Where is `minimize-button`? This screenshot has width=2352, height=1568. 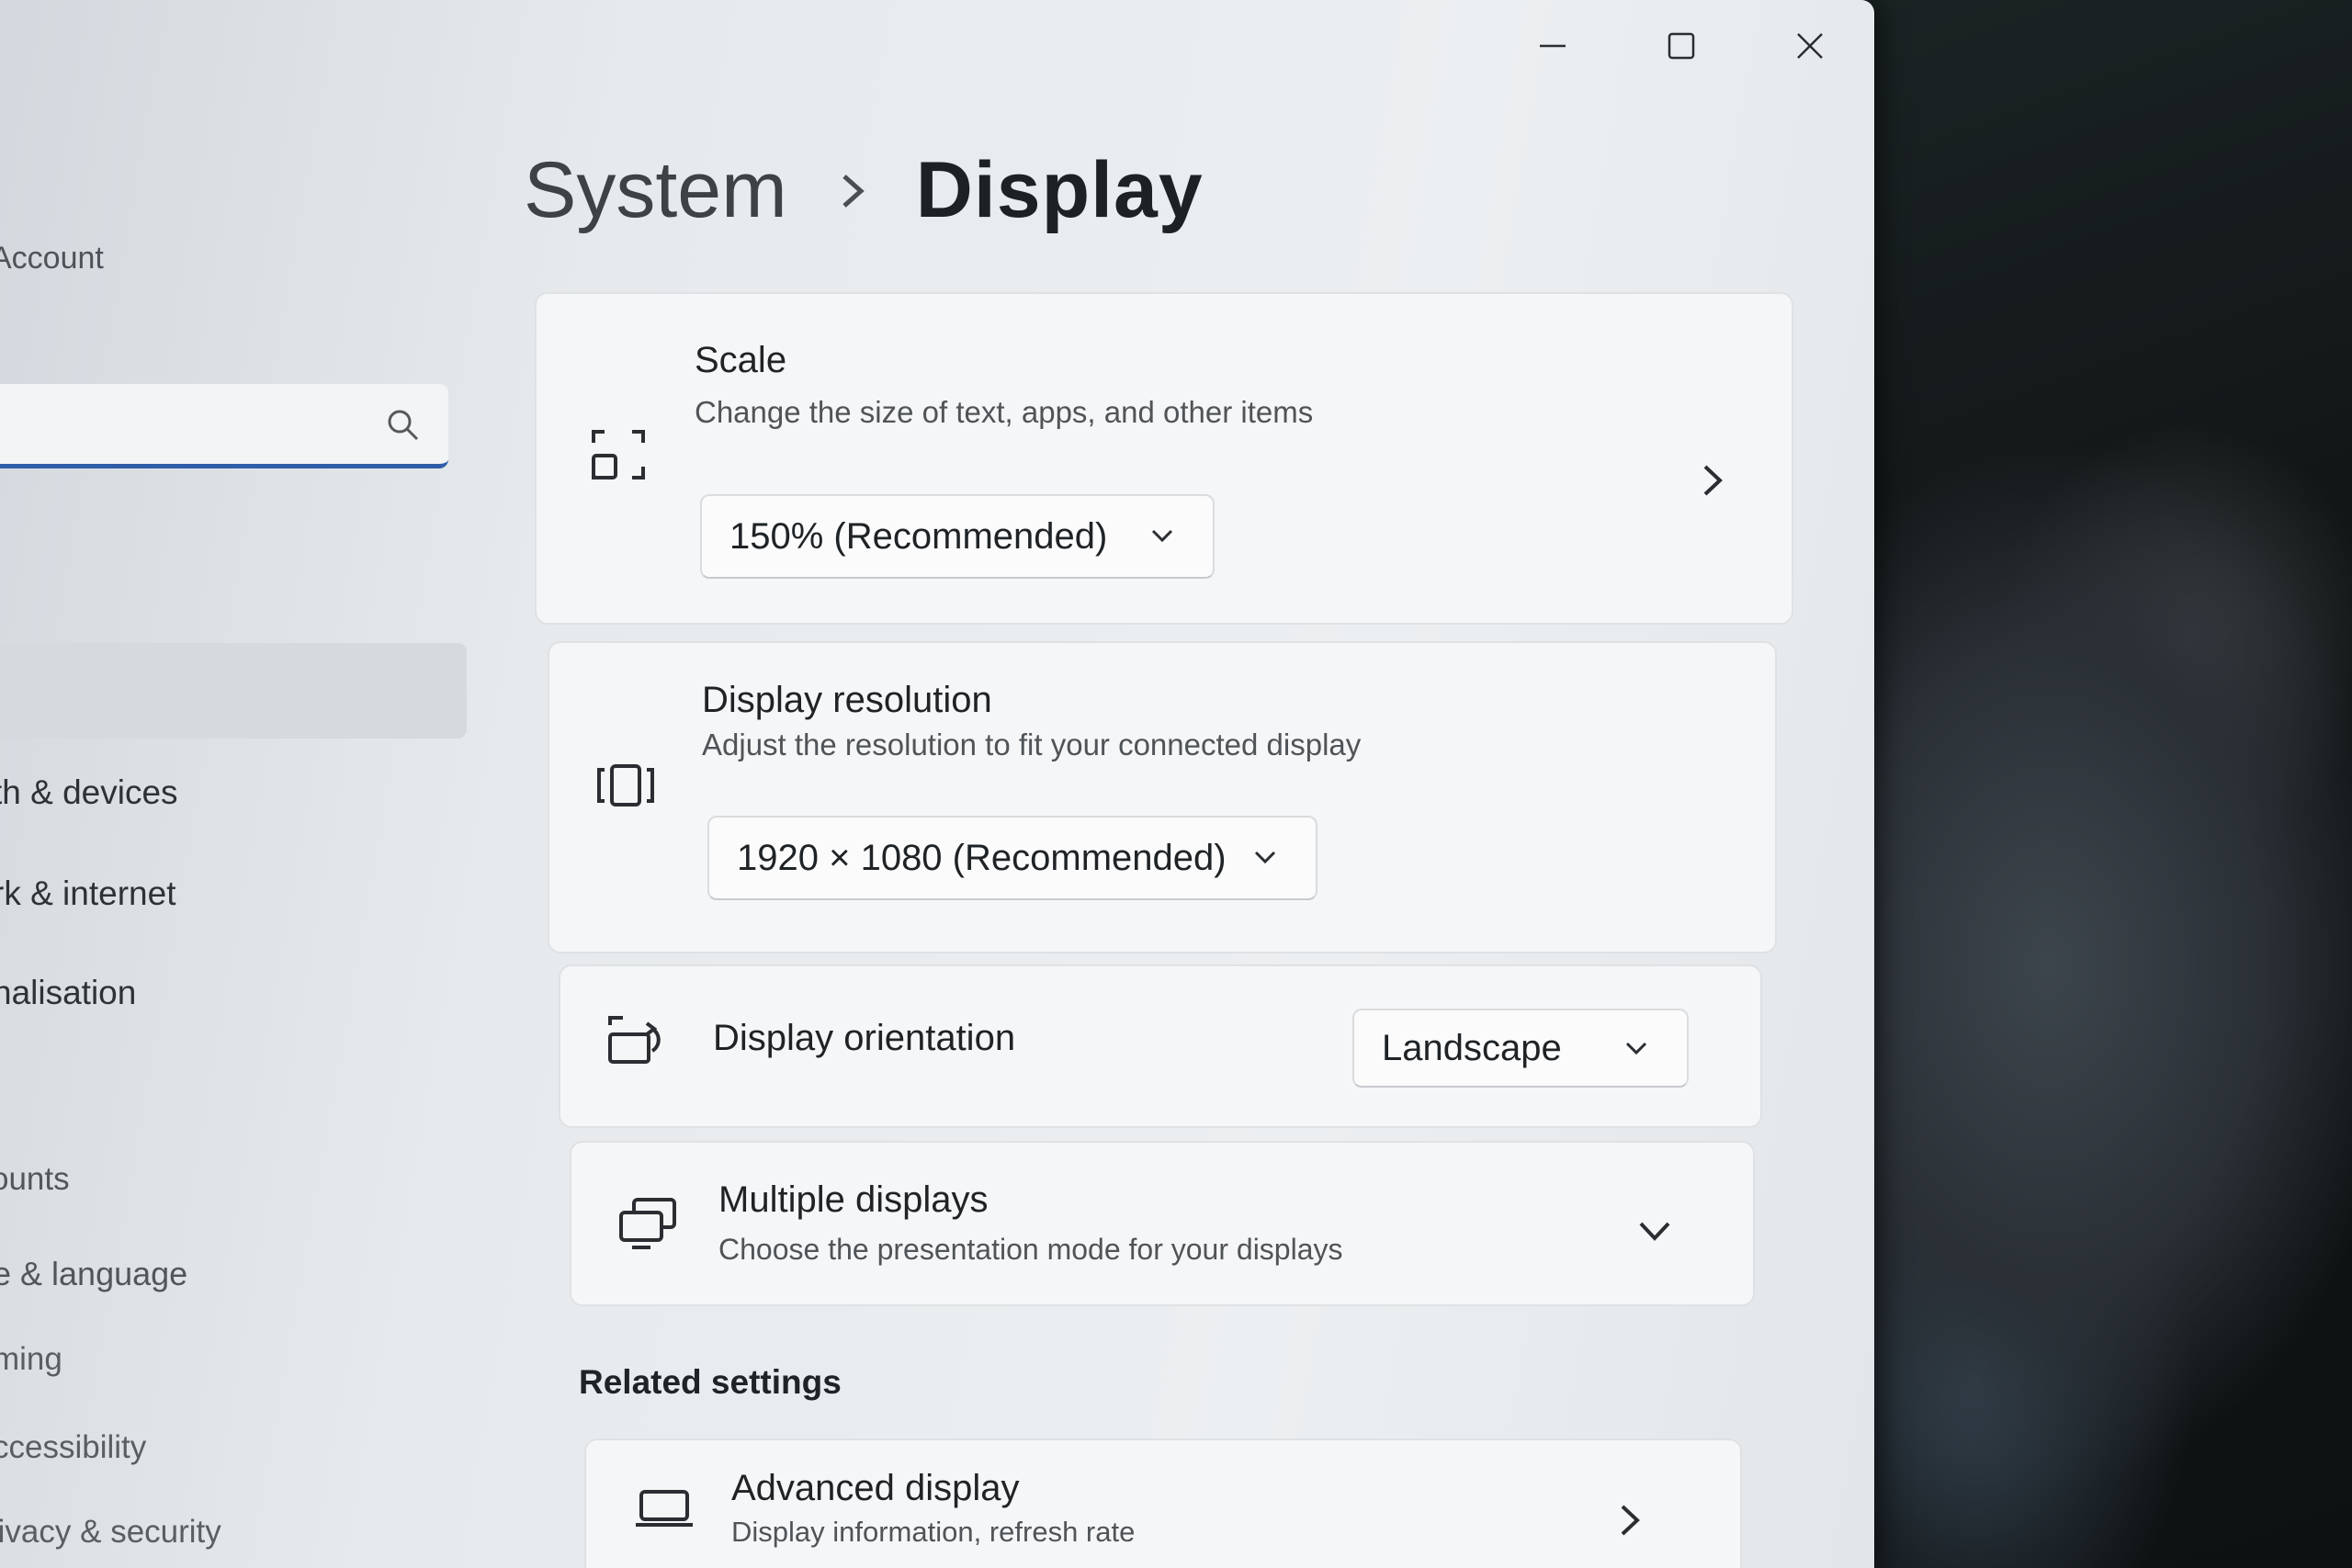 minimize-button is located at coordinates (1552, 46).